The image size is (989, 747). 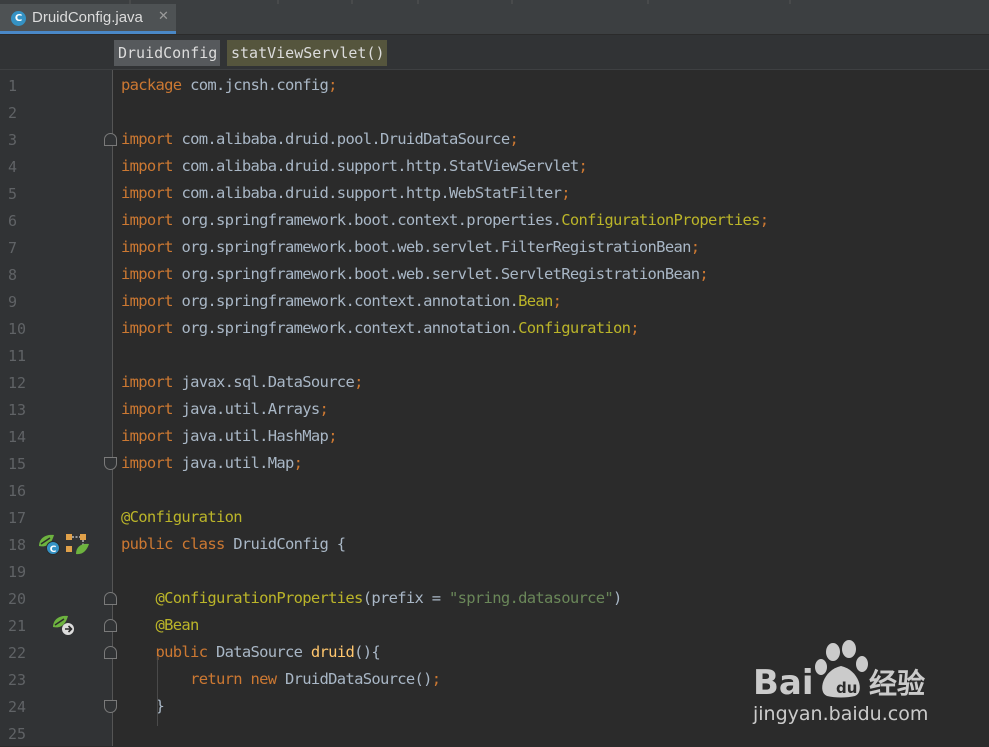 I want to click on code-line: 15 import java.util.Map;, so click(x=494, y=463).